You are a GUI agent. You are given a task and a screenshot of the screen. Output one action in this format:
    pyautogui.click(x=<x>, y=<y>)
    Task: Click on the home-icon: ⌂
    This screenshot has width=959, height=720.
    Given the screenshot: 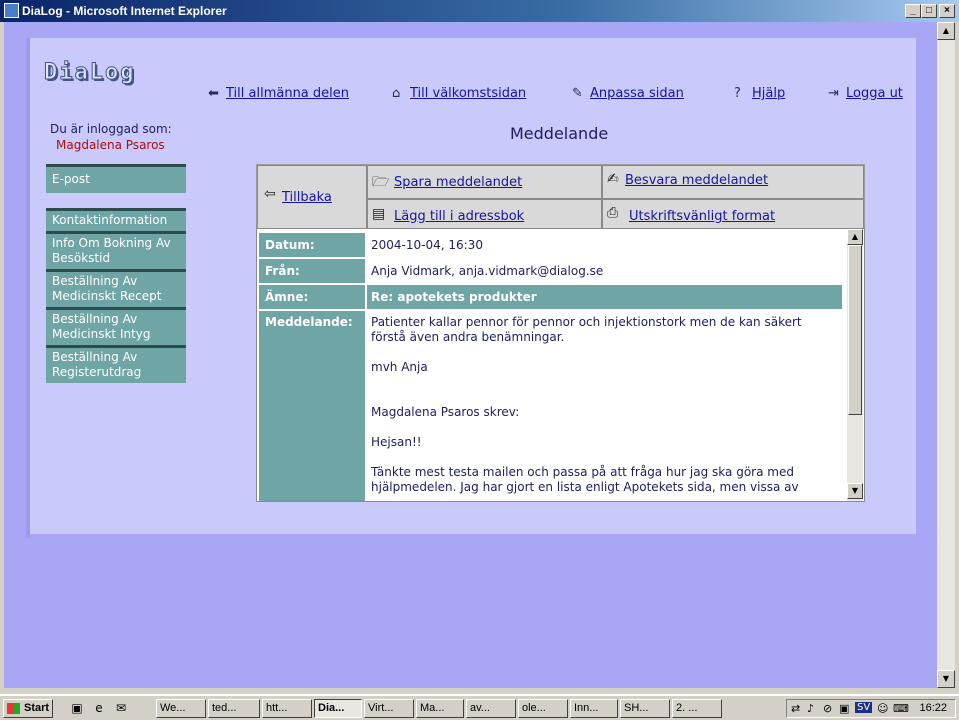 What is the action you would take?
    pyautogui.click(x=396, y=93)
    